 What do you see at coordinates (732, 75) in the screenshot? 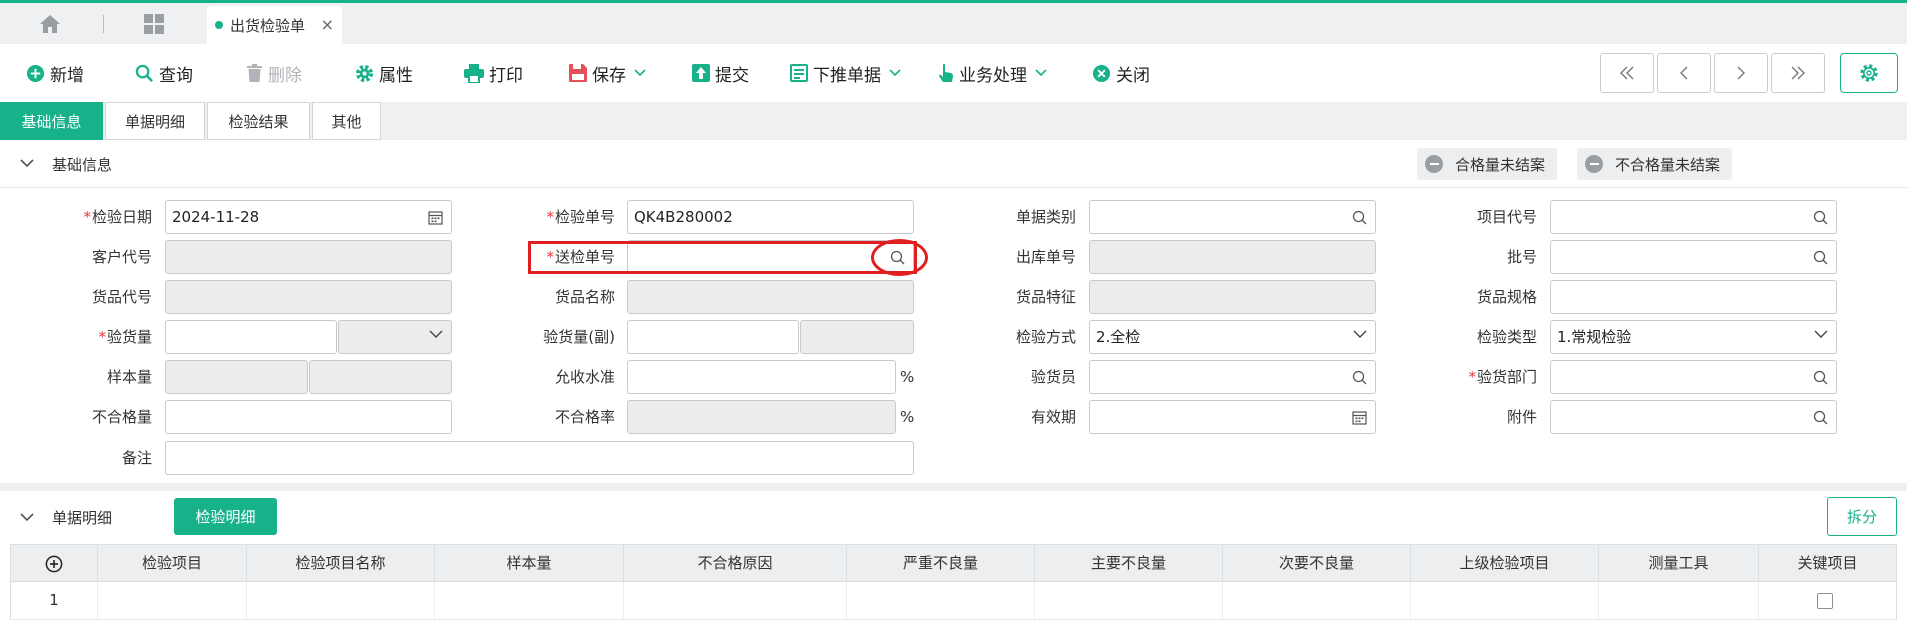
I see `submit-label: 提交` at bounding box center [732, 75].